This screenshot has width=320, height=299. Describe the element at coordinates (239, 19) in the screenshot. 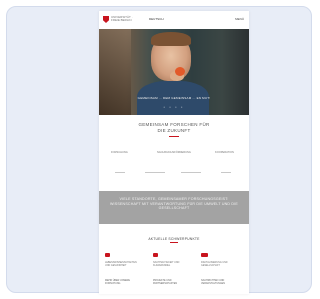

I see `menu-button: MENÜ` at that location.